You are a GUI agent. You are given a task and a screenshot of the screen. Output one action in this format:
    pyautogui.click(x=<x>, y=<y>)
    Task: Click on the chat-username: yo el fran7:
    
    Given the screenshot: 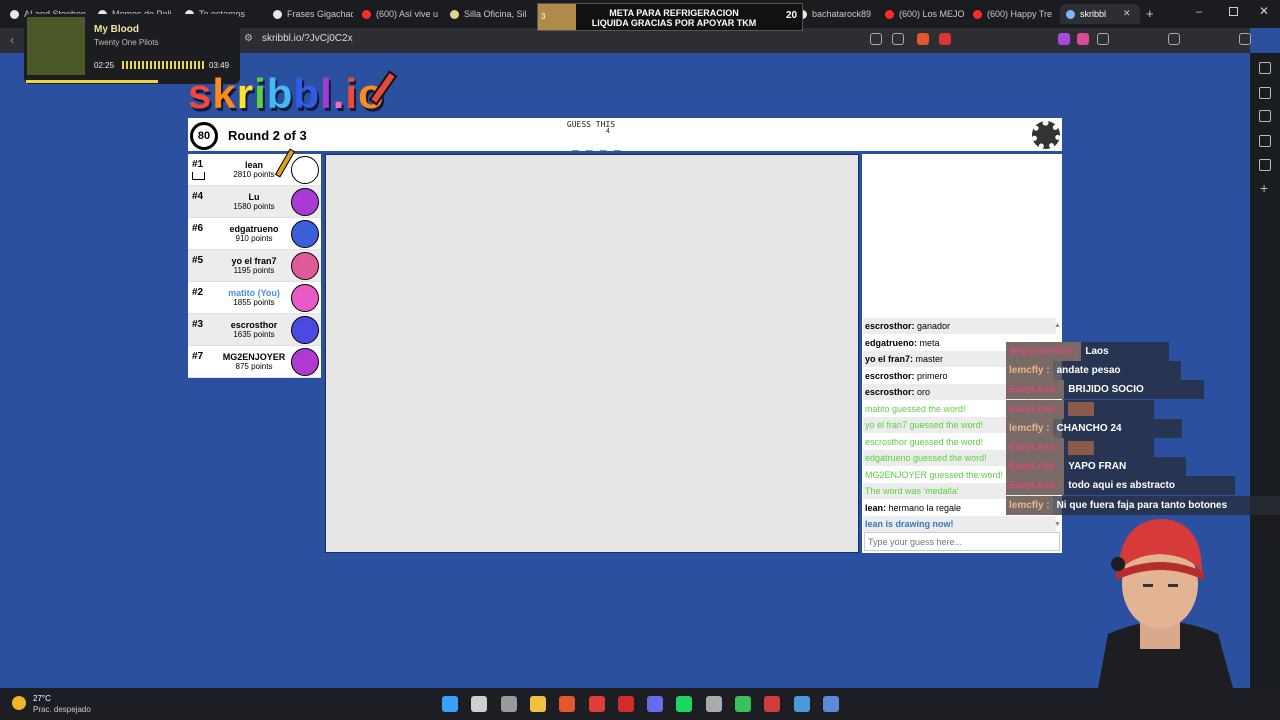 What is the action you would take?
    pyautogui.click(x=889, y=359)
    